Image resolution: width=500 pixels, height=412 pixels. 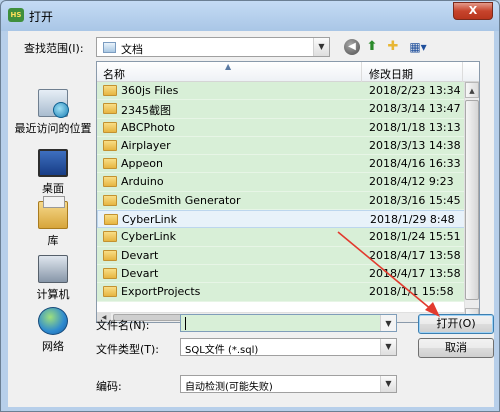 I want to click on column-name-label: 名称, so click(x=114, y=74).